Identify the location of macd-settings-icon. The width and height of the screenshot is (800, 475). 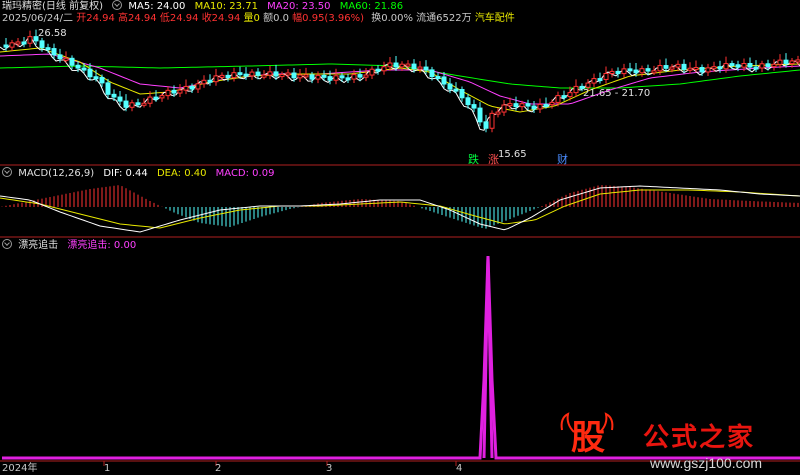
(7, 172).